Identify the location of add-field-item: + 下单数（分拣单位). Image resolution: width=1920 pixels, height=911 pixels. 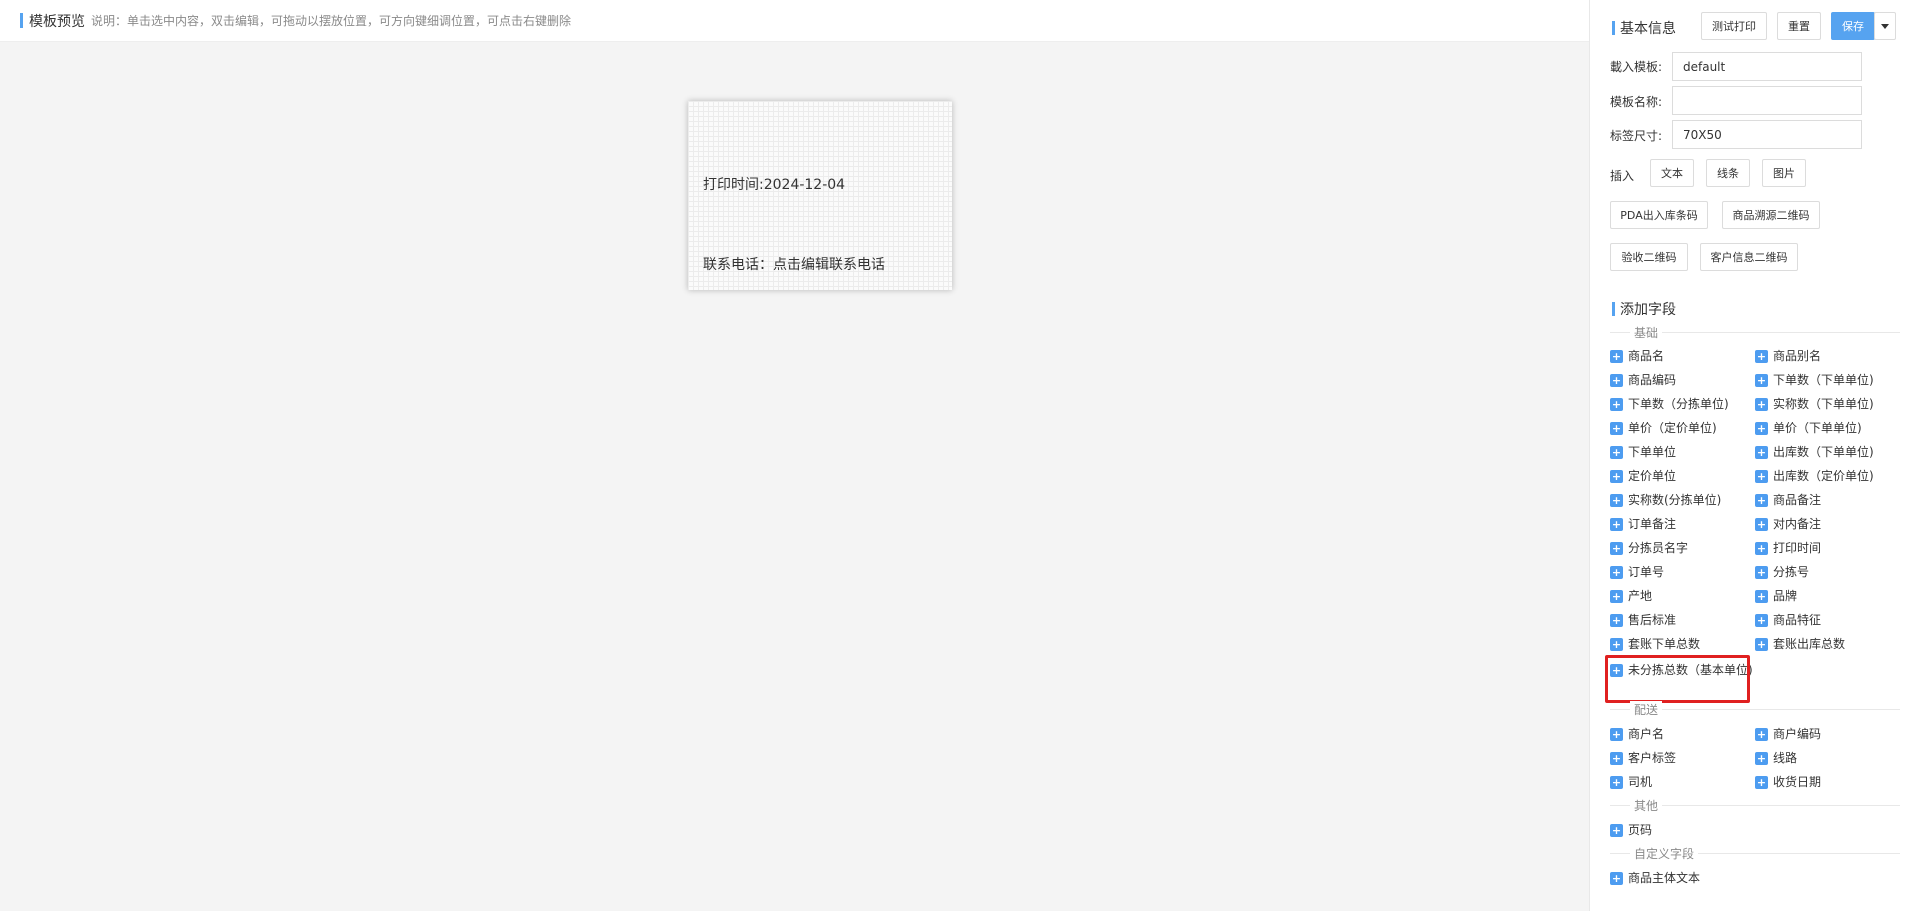
(1669, 404).